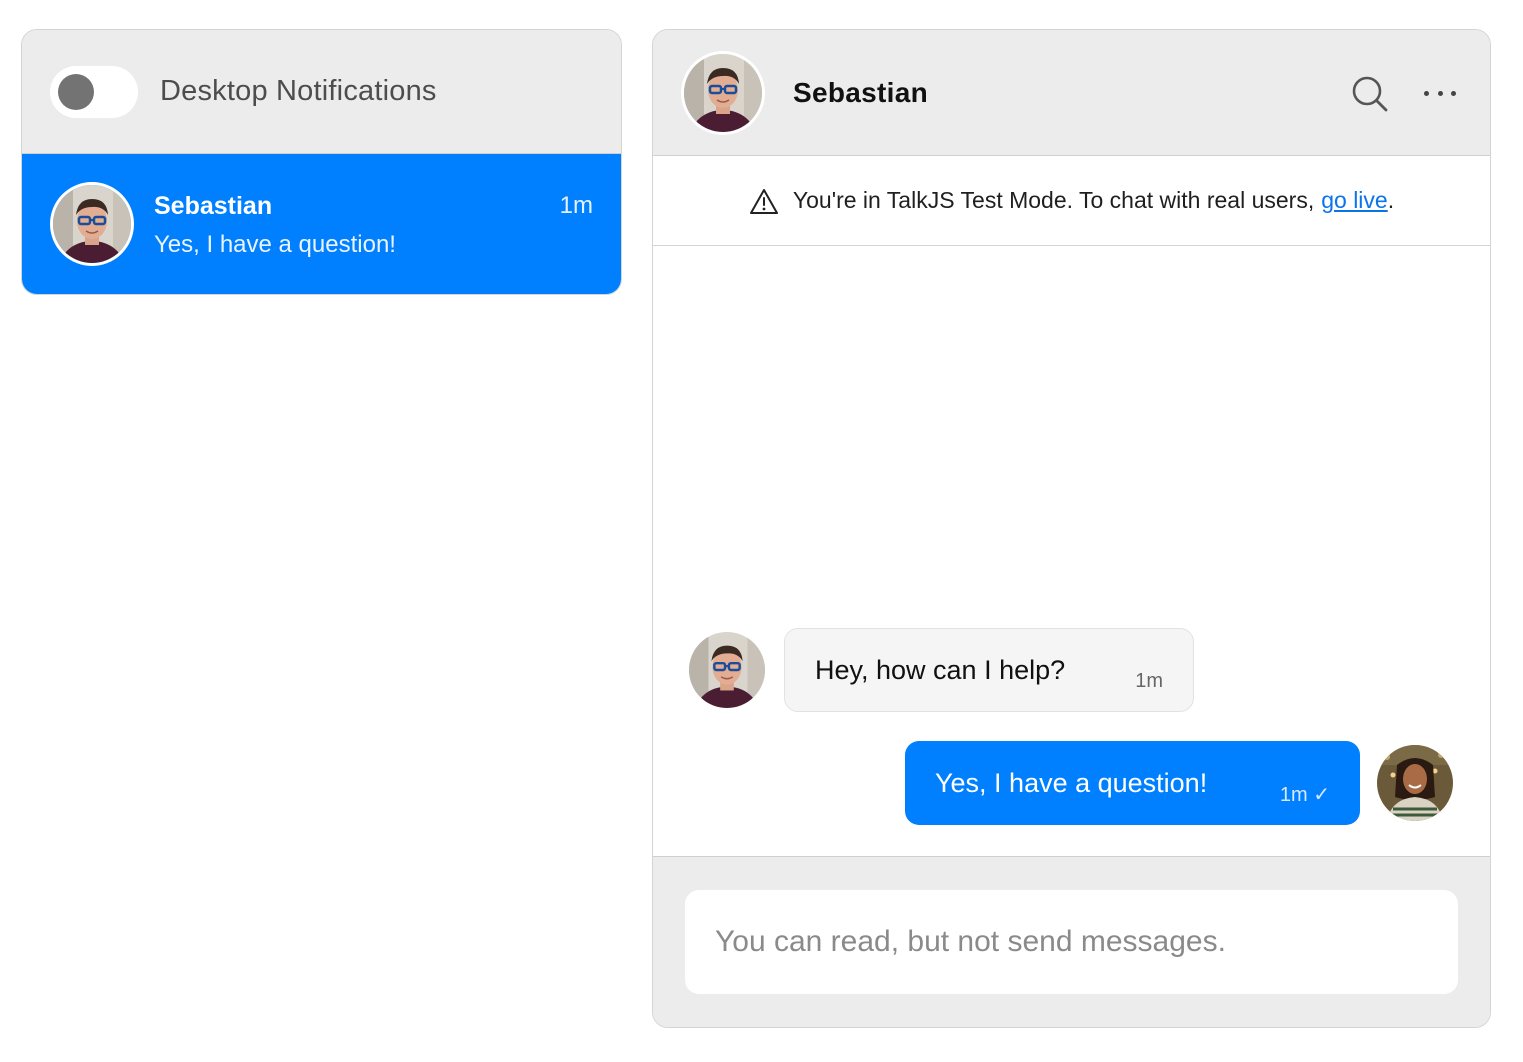  I want to click on desktop-notifications-toggle, so click(94, 91).